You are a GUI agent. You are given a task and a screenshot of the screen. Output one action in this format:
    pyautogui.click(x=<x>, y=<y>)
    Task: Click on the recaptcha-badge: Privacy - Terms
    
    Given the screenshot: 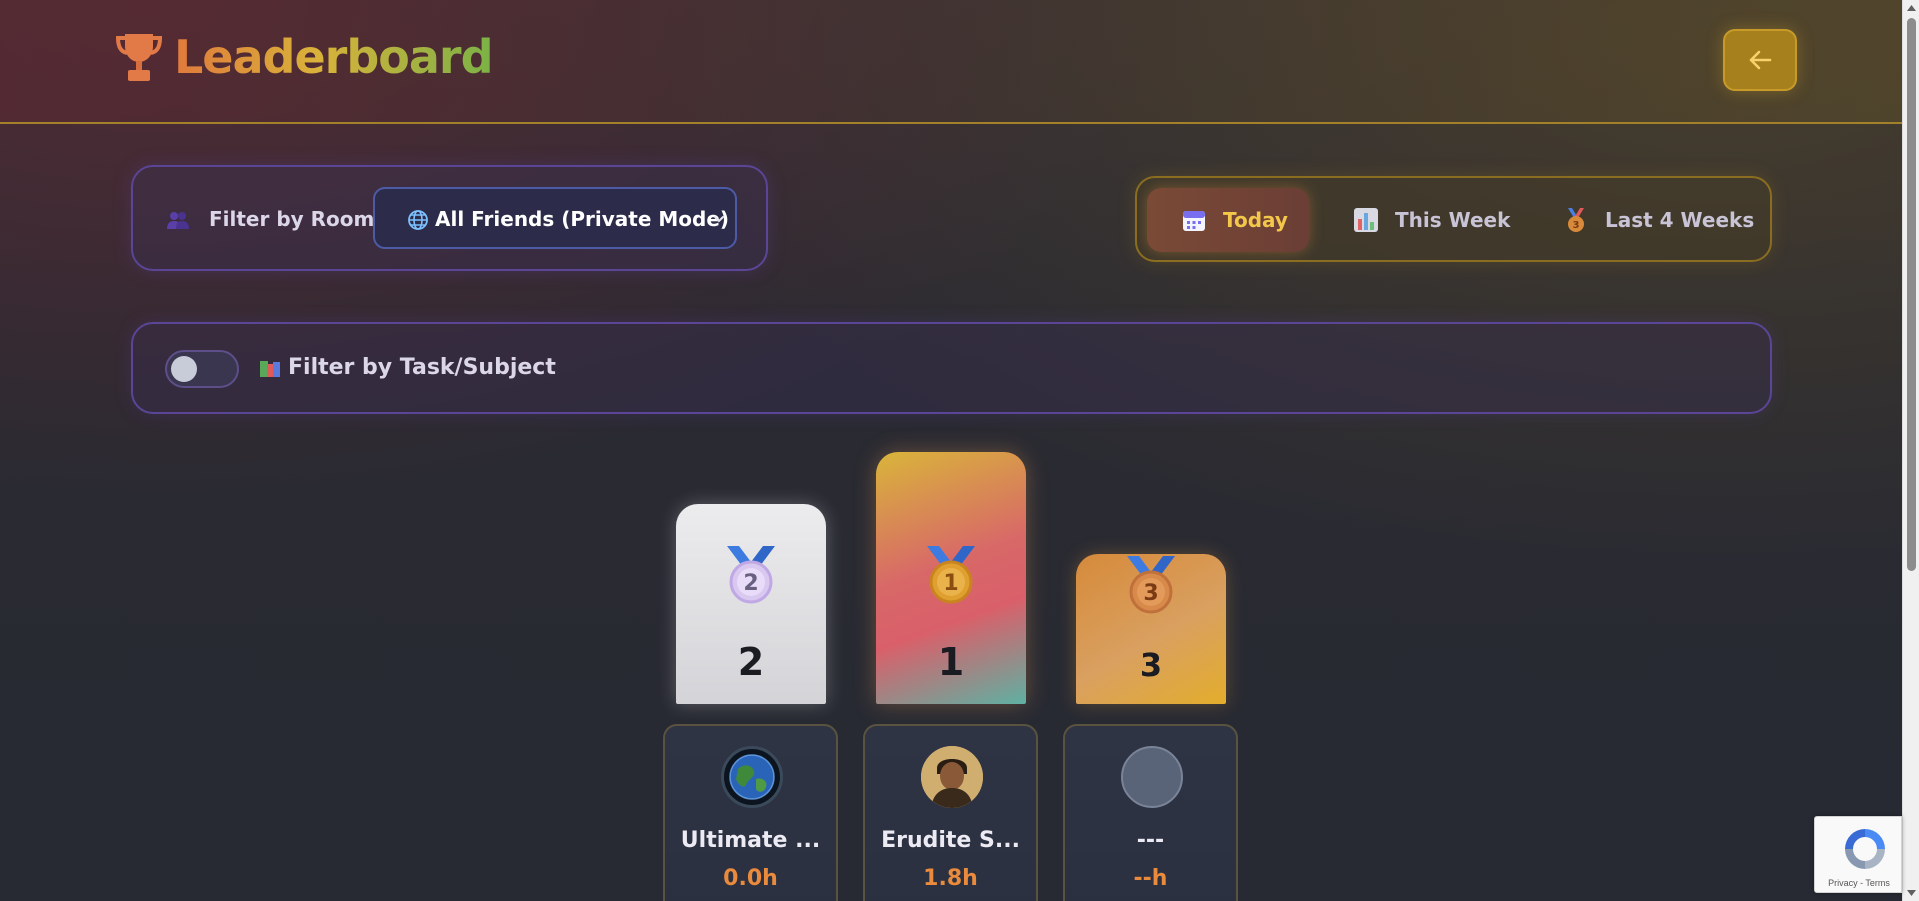 What is the action you would take?
    pyautogui.click(x=1858, y=854)
    